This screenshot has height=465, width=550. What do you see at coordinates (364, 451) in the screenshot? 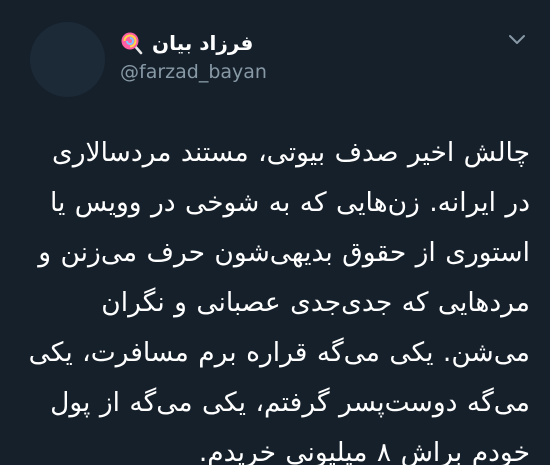
I see `tweet-body-line: خودم براش ۸ میلیونی خریدم.` at bounding box center [364, 451].